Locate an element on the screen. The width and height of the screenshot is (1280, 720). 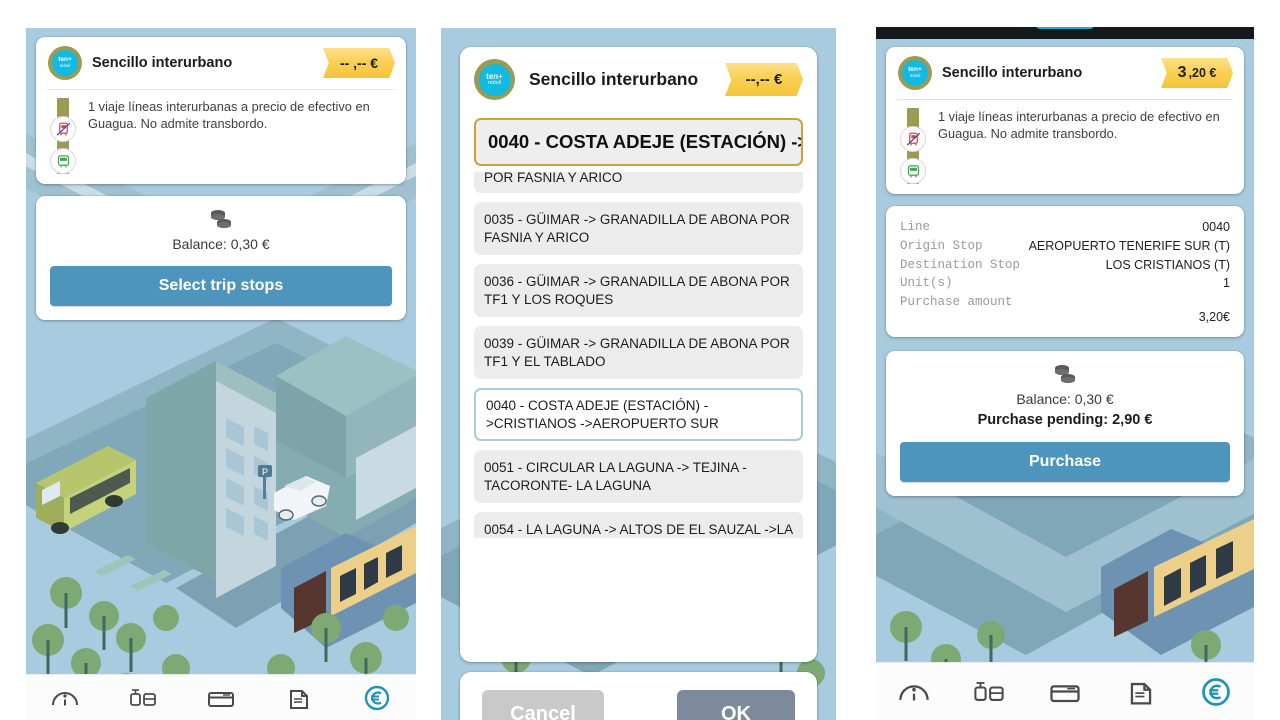
detail-row: Origin Stop AEROPUERTO TENERIFE SUR (T) is located at coordinates (1065, 246).